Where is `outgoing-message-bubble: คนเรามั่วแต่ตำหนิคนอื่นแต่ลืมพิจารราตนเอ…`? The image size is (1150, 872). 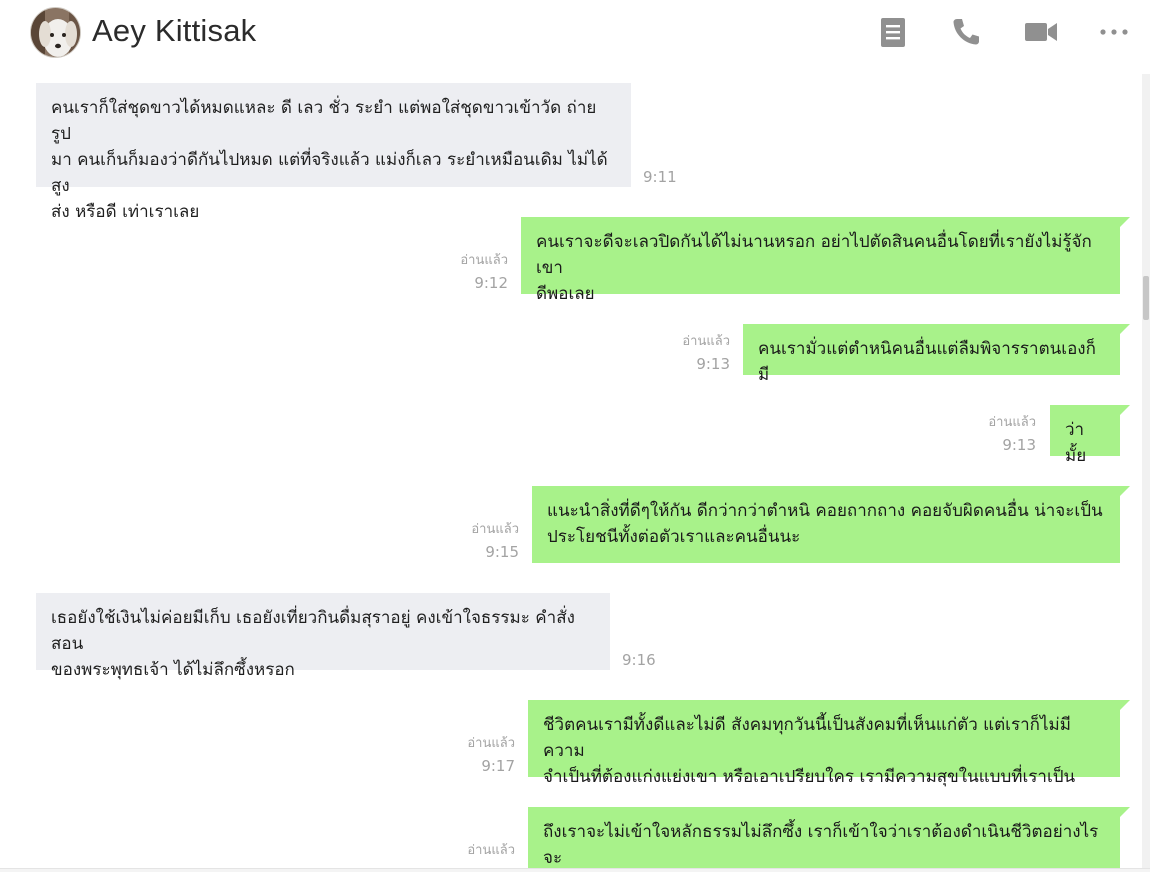
outgoing-message-bubble: คนเรามั่วแต่ตำหนิคนอื่นแต่ลืมพิจารราตนเอ… is located at coordinates (936, 354).